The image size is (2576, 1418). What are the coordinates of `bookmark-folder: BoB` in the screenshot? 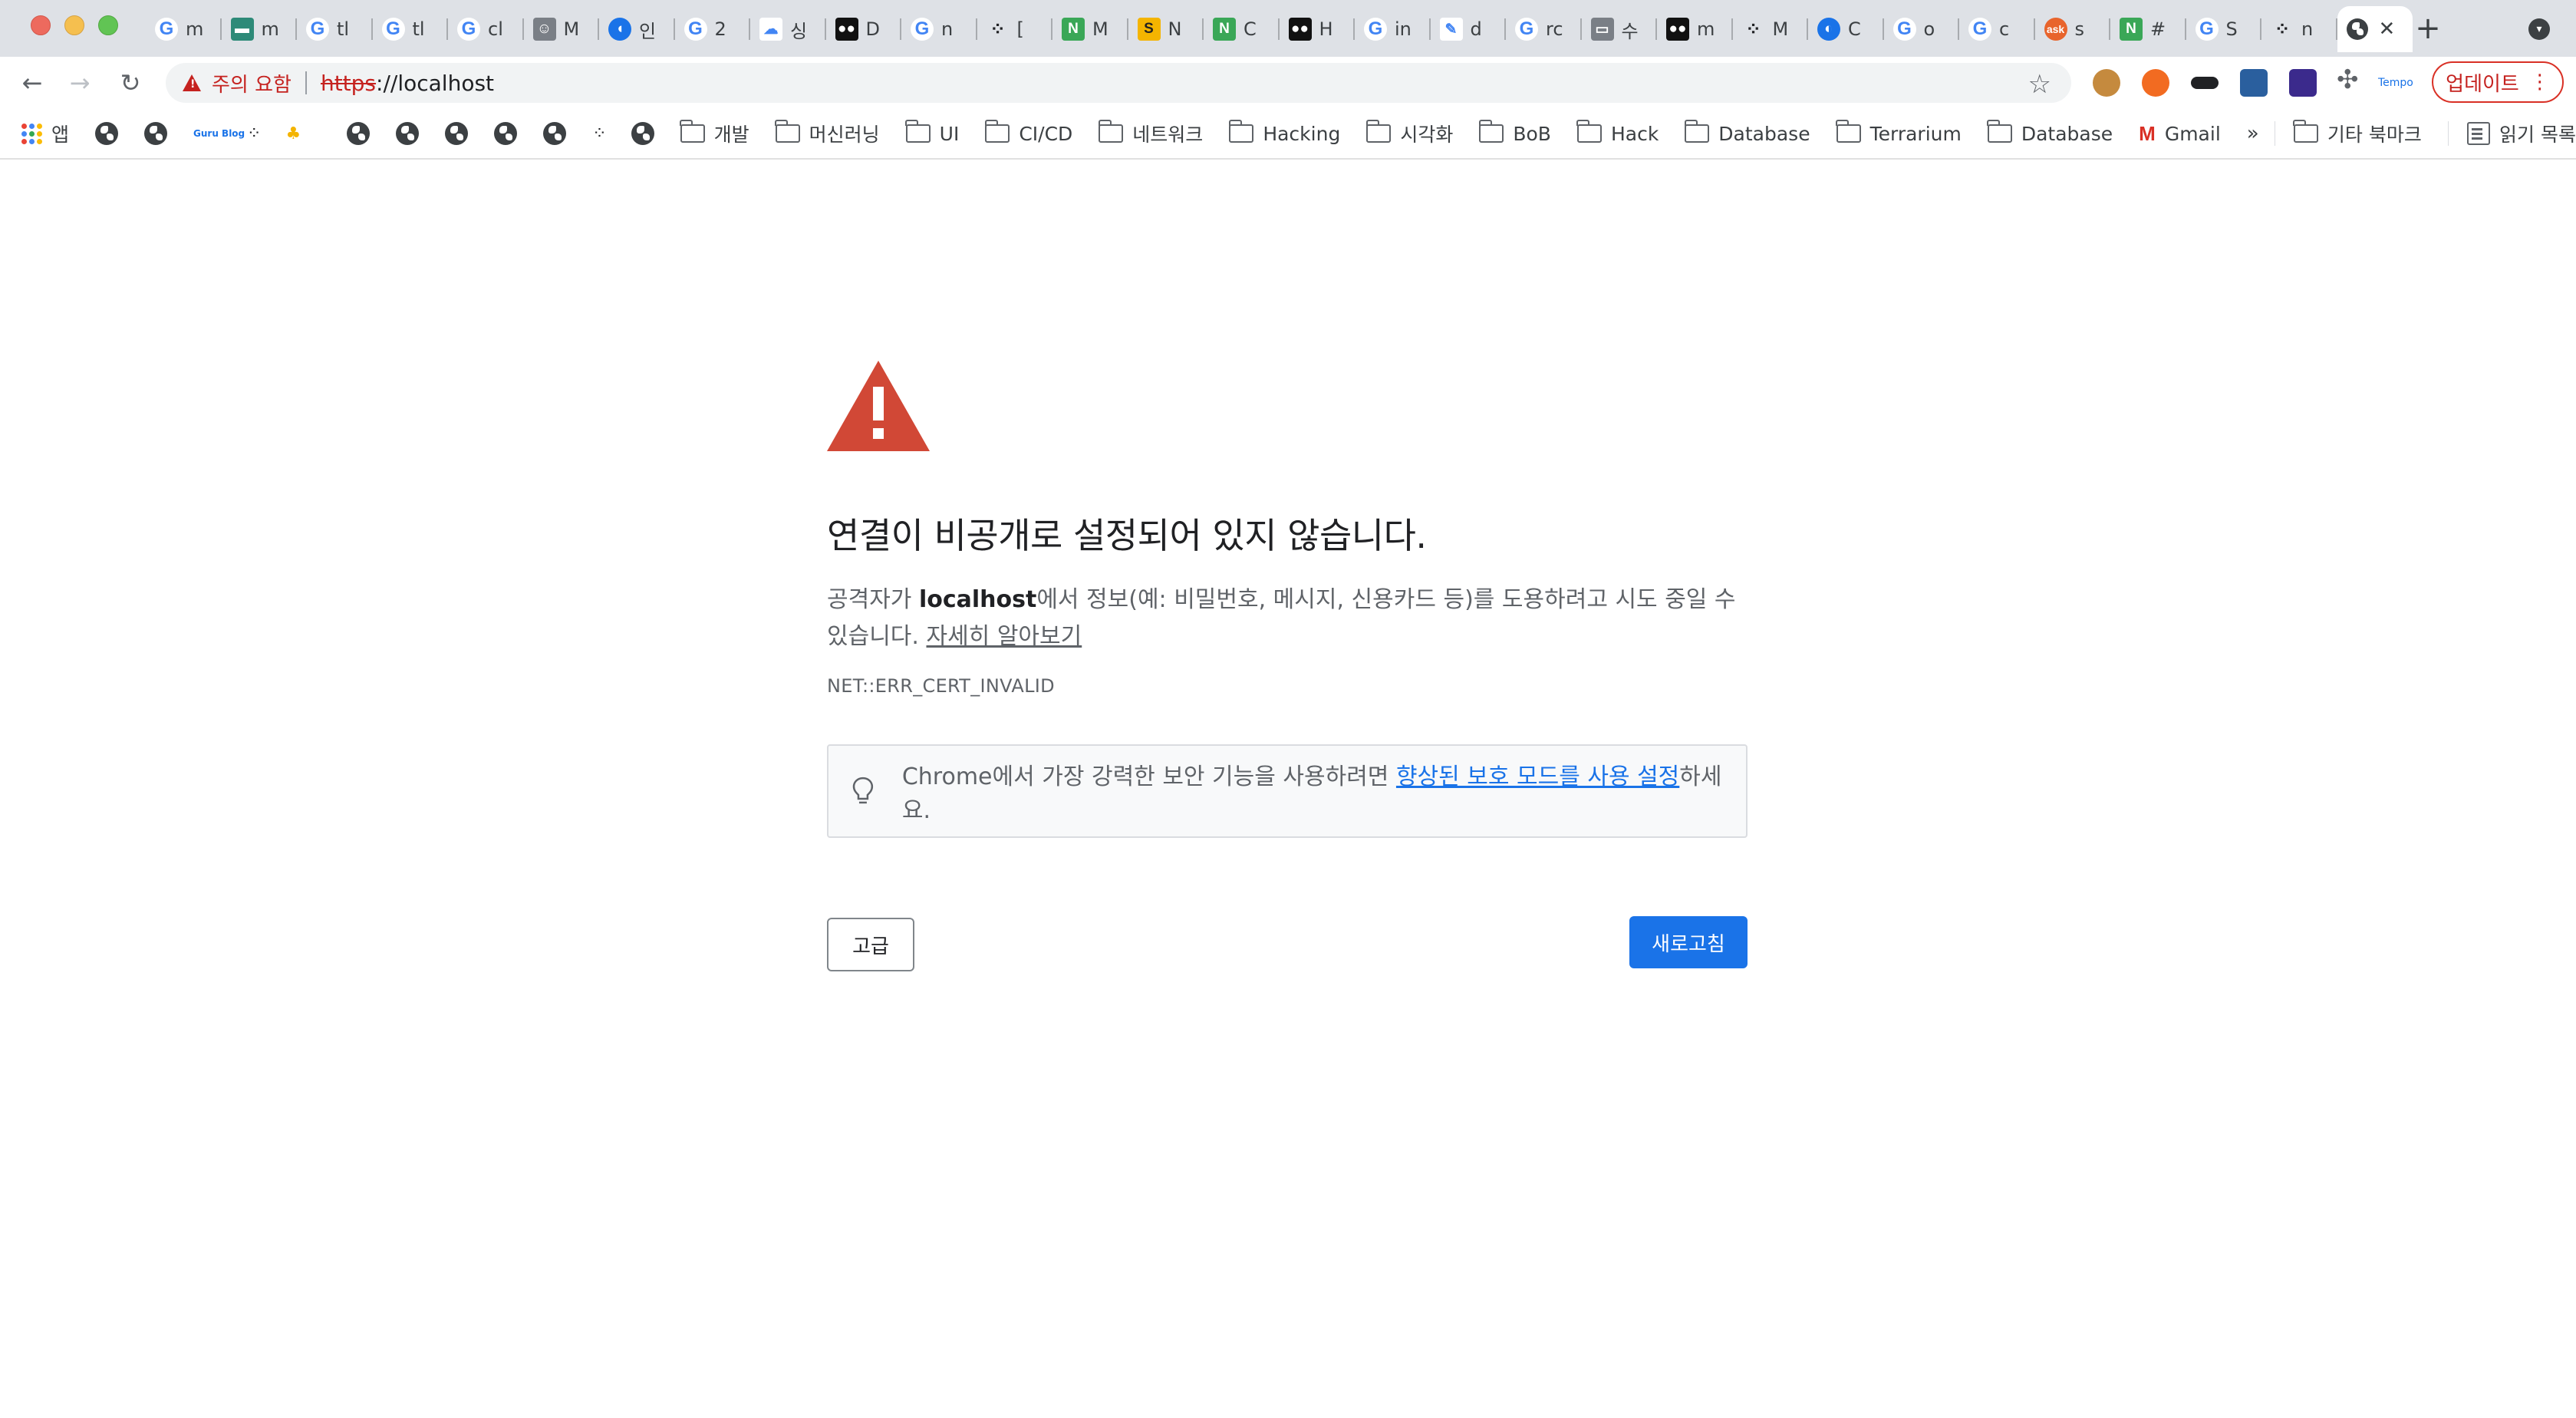 It's located at (1514, 132).